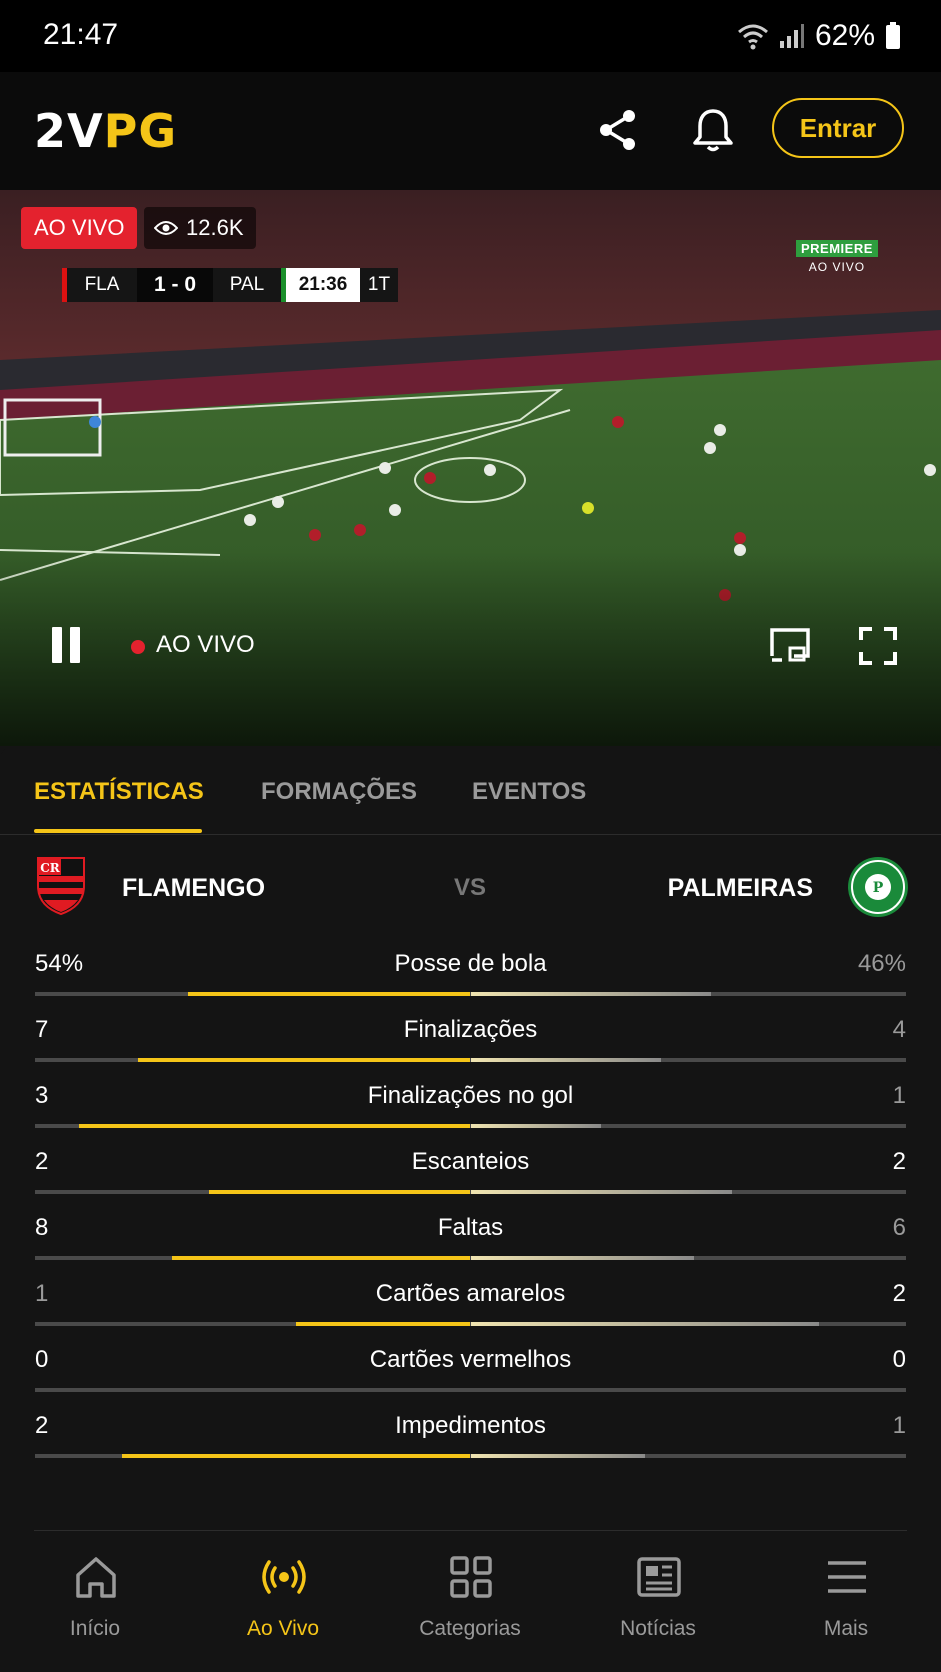 This screenshot has width=941, height=1672. What do you see at coordinates (470, 1095) in the screenshot?
I see `stat-label: Finalizações no gol` at bounding box center [470, 1095].